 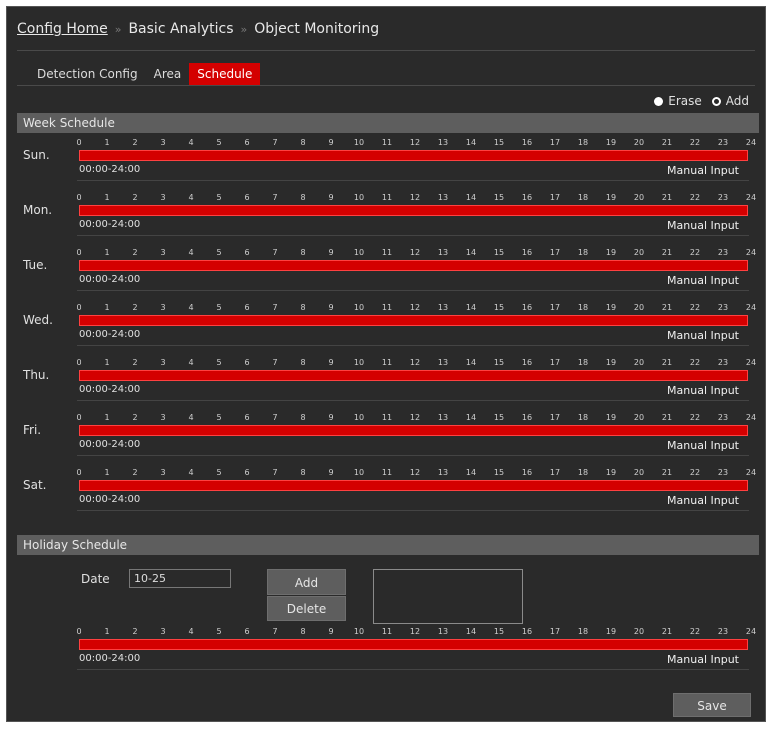 What do you see at coordinates (388, 123) in the screenshot?
I see `week-schedule-header: Week Schedule` at bounding box center [388, 123].